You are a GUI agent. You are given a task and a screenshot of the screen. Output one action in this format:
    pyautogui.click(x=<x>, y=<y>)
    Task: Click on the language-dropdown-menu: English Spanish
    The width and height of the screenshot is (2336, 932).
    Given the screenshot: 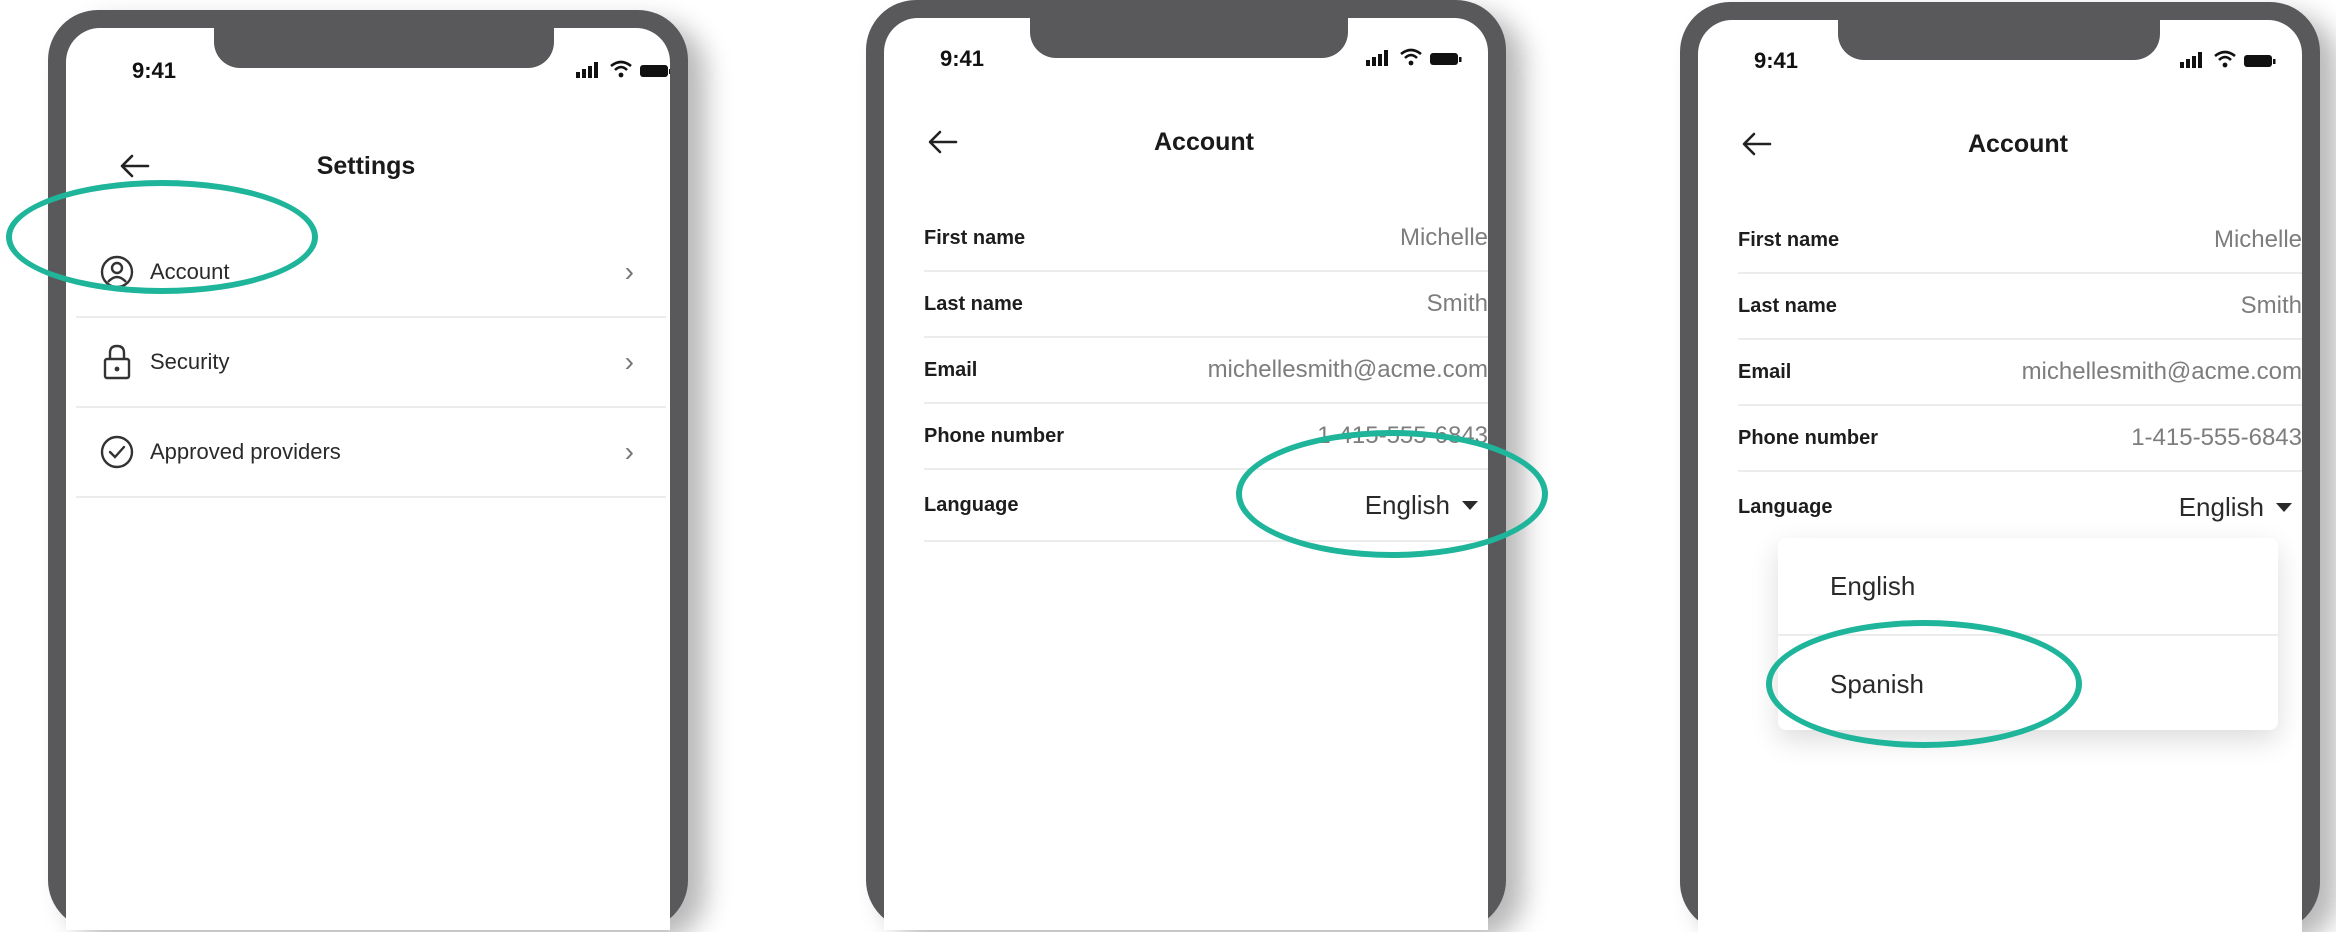 What is the action you would take?
    pyautogui.click(x=2028, y=634)
    